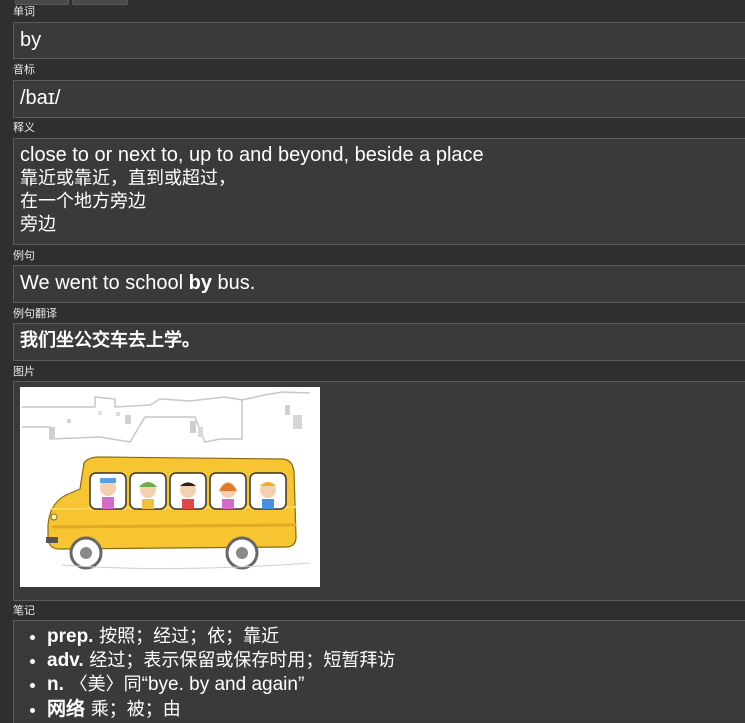 This screenshot has width=745, height=723. Describe the element at coordinates (24, 11) in the screenshot. I see `field-label-word: 单词` at that location.